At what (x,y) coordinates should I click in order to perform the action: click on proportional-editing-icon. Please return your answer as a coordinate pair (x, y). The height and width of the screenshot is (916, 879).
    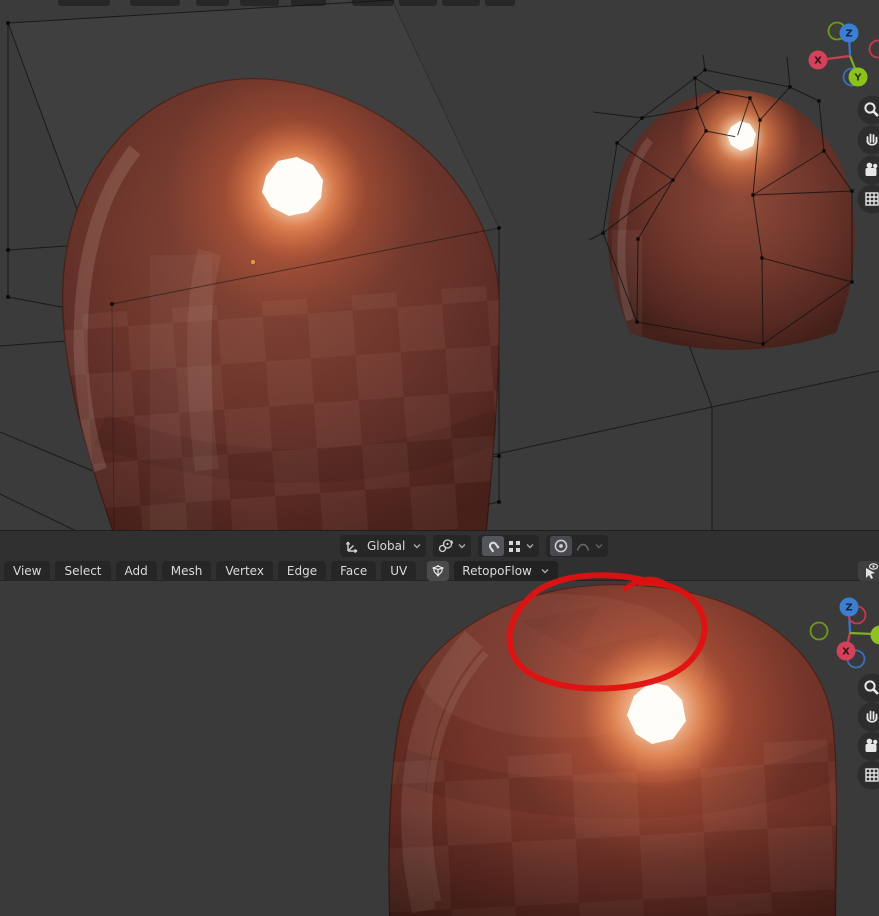
    Looking at the image, I should click on (561, 546).